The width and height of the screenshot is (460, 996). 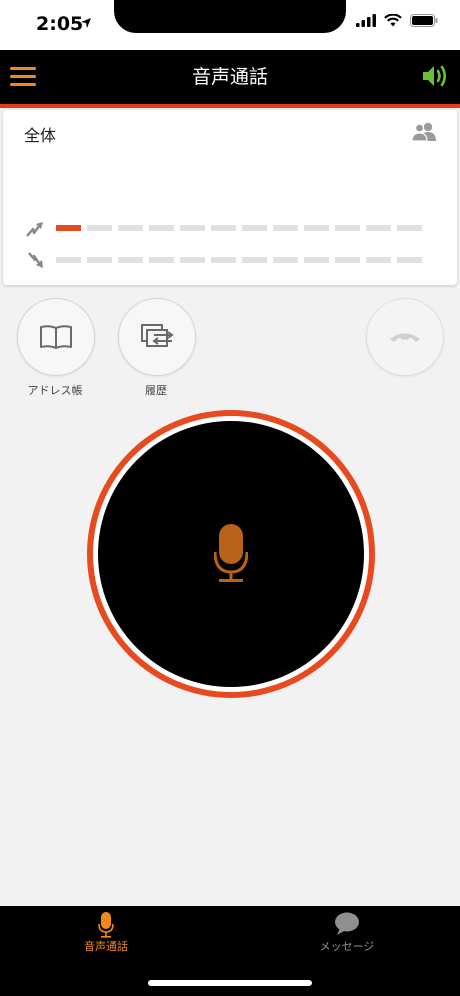 What do you see at coordinates (366, 20) in the screenshot?
I see `signal-icon` at bounding box center [366, 20].